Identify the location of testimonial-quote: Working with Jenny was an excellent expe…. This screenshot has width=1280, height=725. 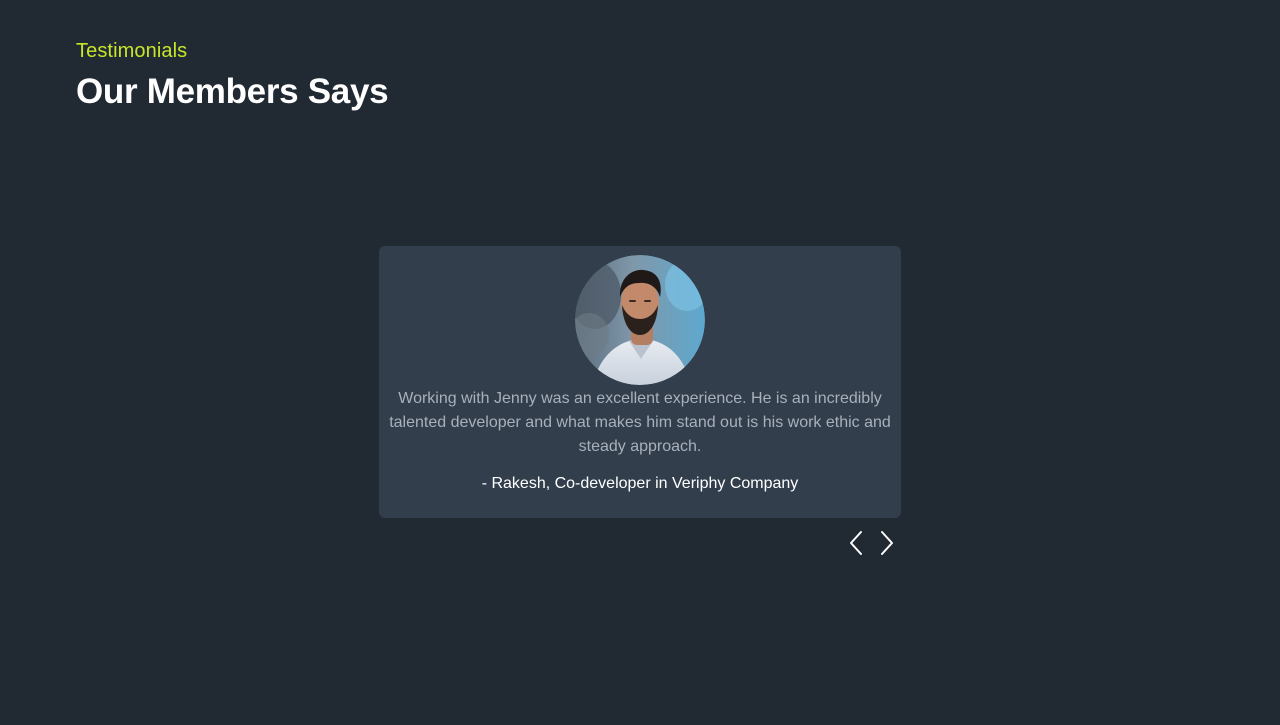
(640, 422).